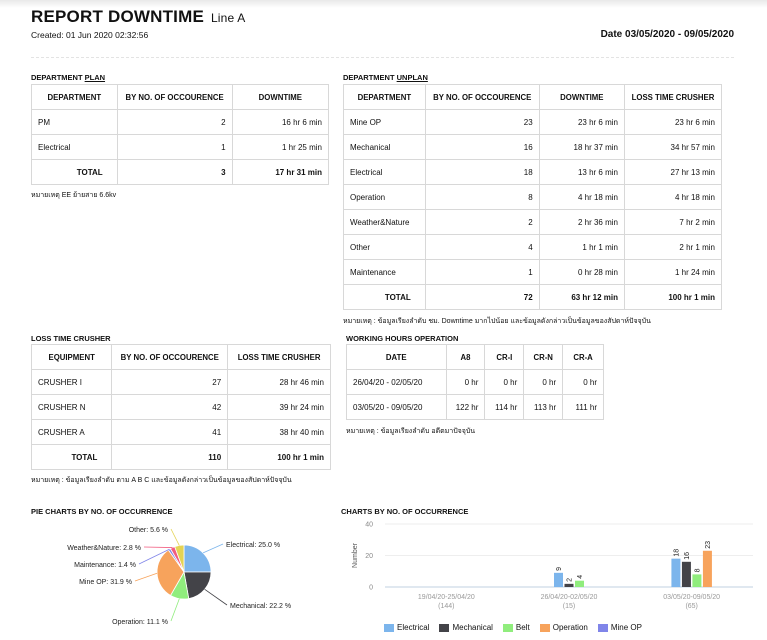 This screenshot has height=640, width=767. What do you see at coordinates (522, 627) in the screenshot?
I see `legend-label: Belt` at bounding box center [522, 627].